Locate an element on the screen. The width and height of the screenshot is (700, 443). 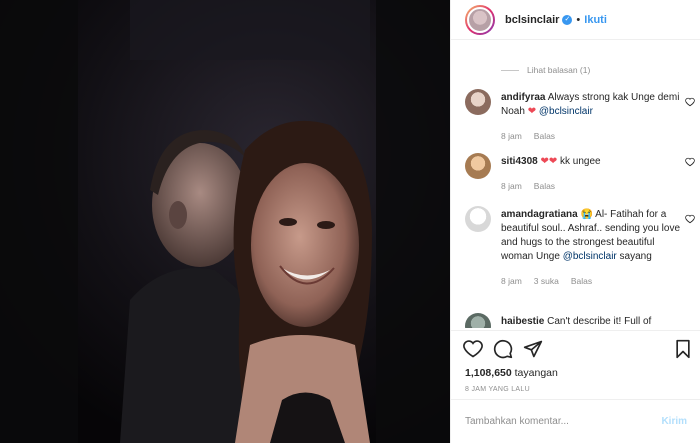
comment-text-after: kk ungee is located at coordinates (580, 161).